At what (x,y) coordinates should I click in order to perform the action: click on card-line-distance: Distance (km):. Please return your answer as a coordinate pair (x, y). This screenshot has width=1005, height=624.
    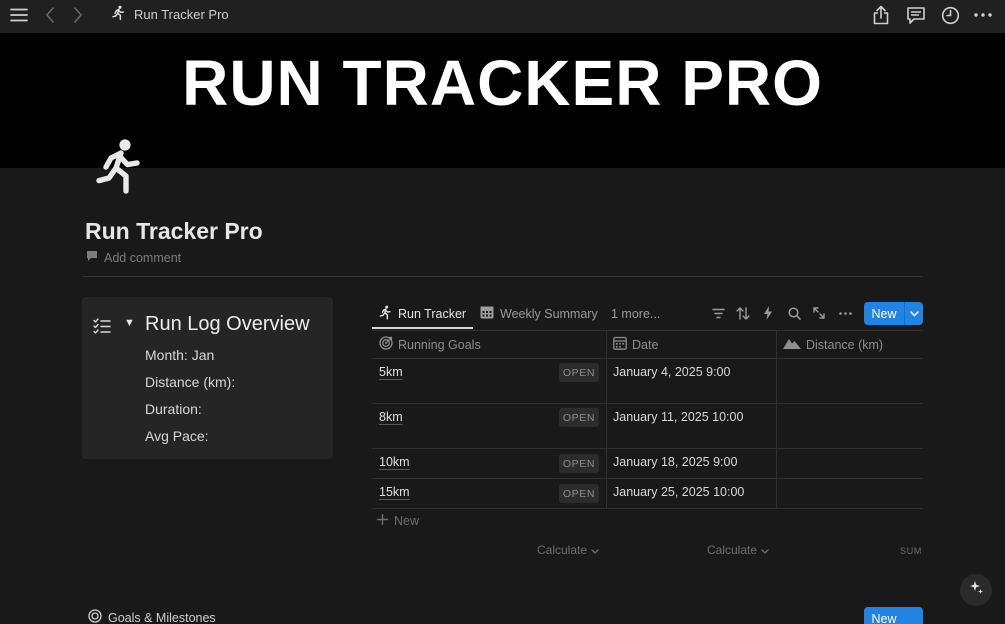
    Looking at the image, I should click on (190, 382).